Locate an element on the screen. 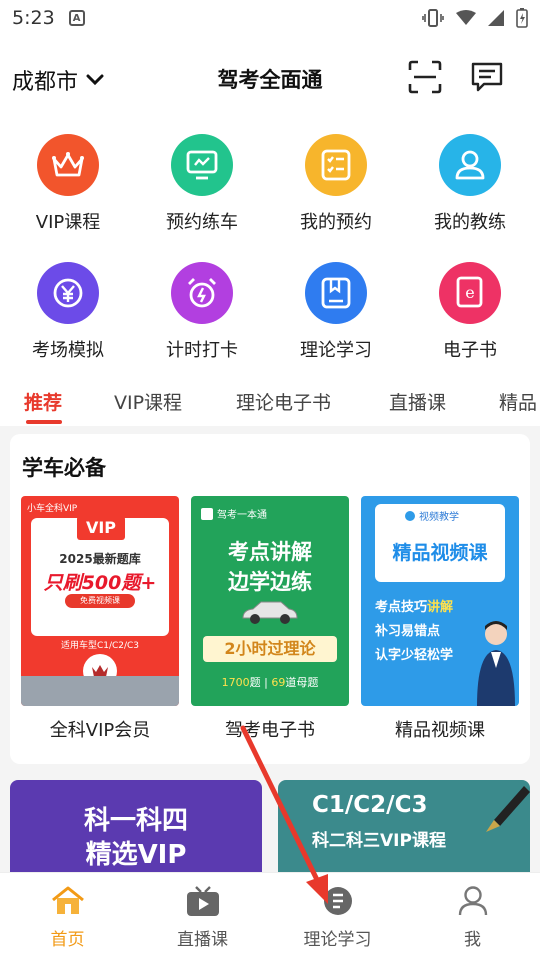 The height and width of the screenshot is (960, 540). grid-label: 考场模拟 is located at coordinates (68, 350).